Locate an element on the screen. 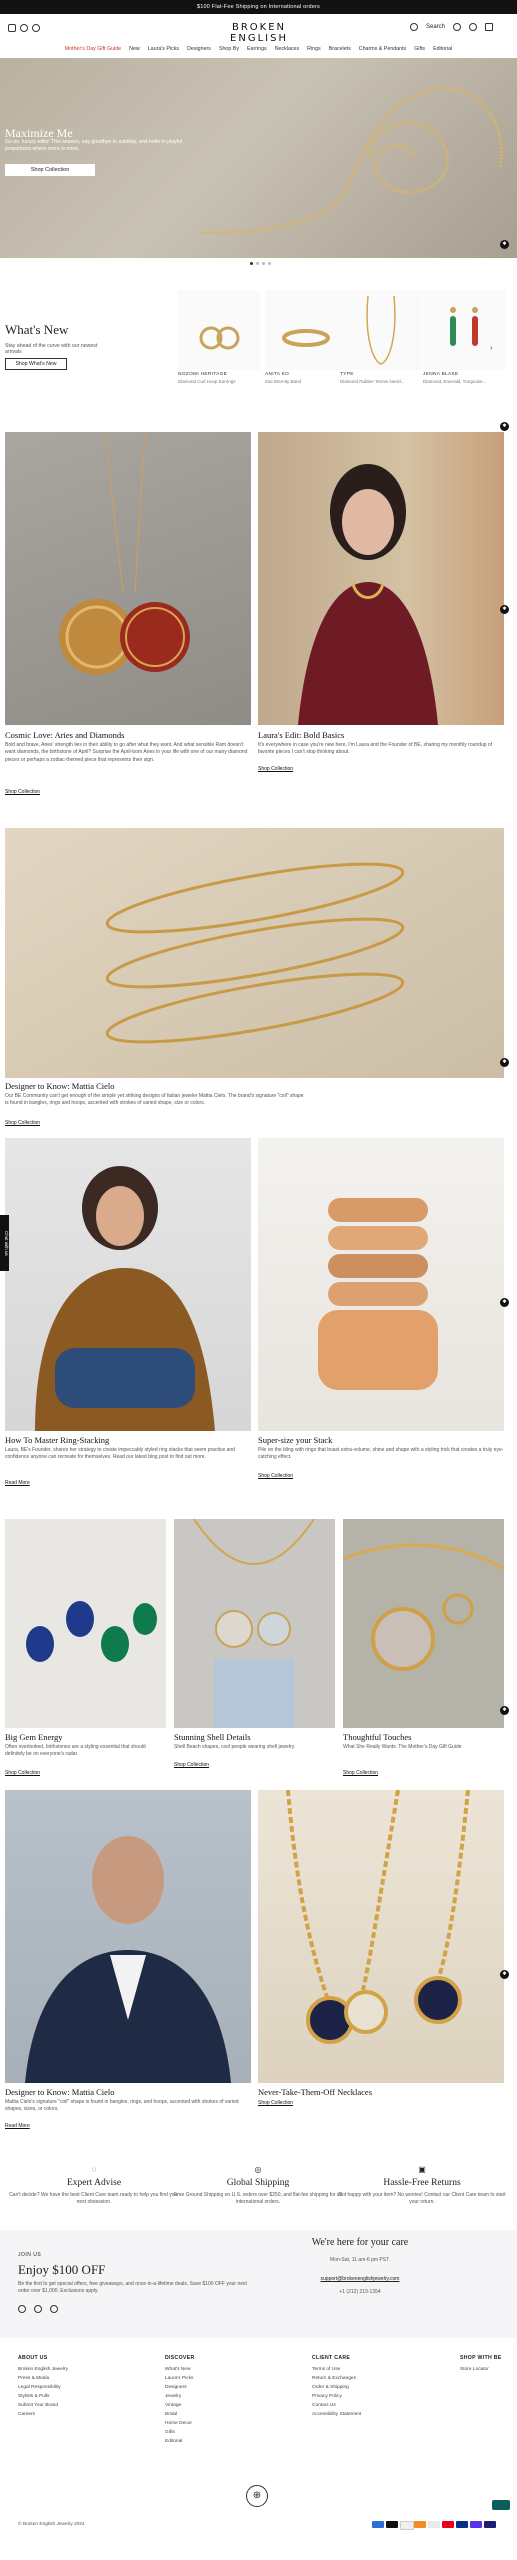 The width and height of the screenshot is (517, 2560). card-title: Thoughtful Touches is located at coordinates (423, 1737).